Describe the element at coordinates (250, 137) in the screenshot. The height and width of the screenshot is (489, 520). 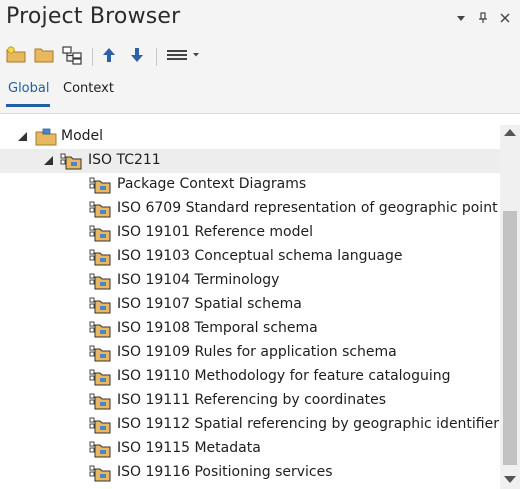
I see `tree-node-model: Model` at that location.